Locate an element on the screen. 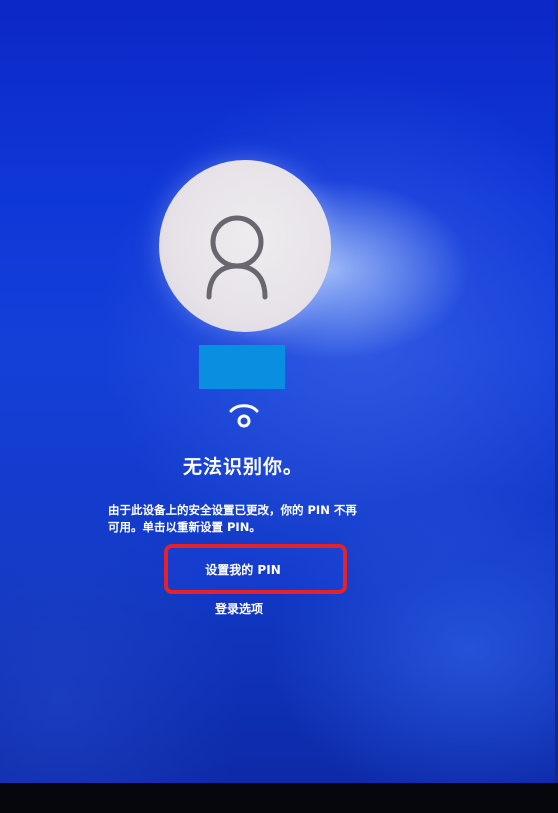 The width and height of the screenshot is (558, 813). user-avatar is located at coordinates (245, 246).